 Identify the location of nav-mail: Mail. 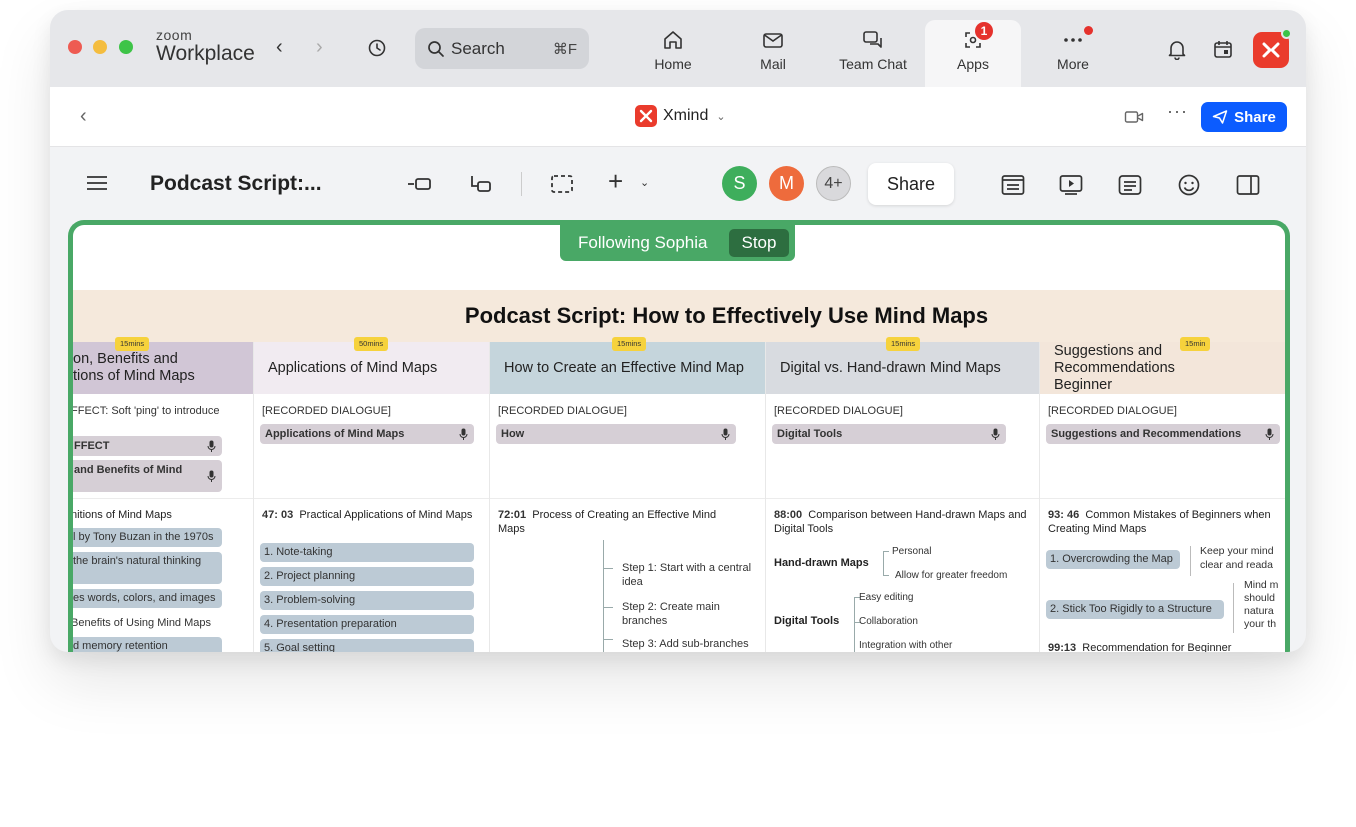
(773, 53).